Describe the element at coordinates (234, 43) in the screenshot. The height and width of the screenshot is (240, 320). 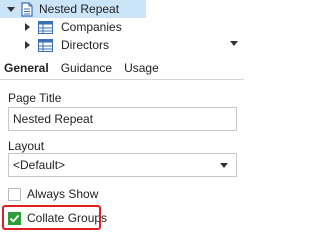
I see `scroll-down-icon` at that location.